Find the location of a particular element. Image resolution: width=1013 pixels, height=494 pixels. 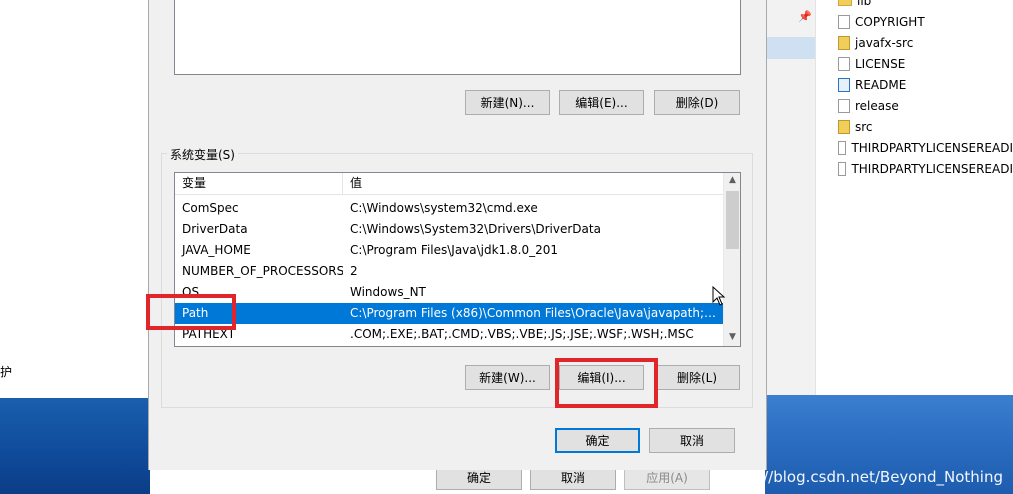

variable-value: 2 is located at coordinates (354, 271).